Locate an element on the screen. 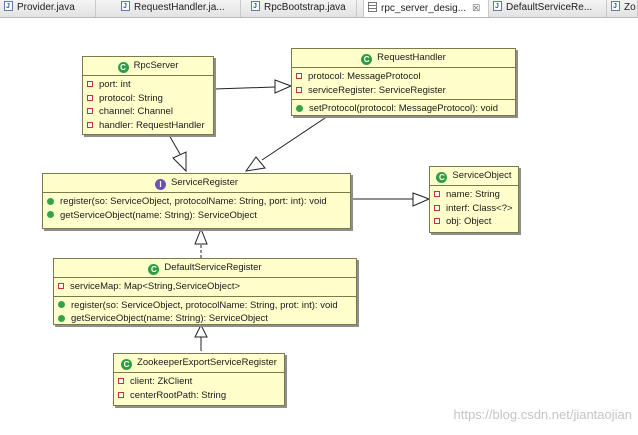 Image resolution: width=638 pixels, height=435 pixels. field-label: protocol: String is located at coordinates (131, 98).